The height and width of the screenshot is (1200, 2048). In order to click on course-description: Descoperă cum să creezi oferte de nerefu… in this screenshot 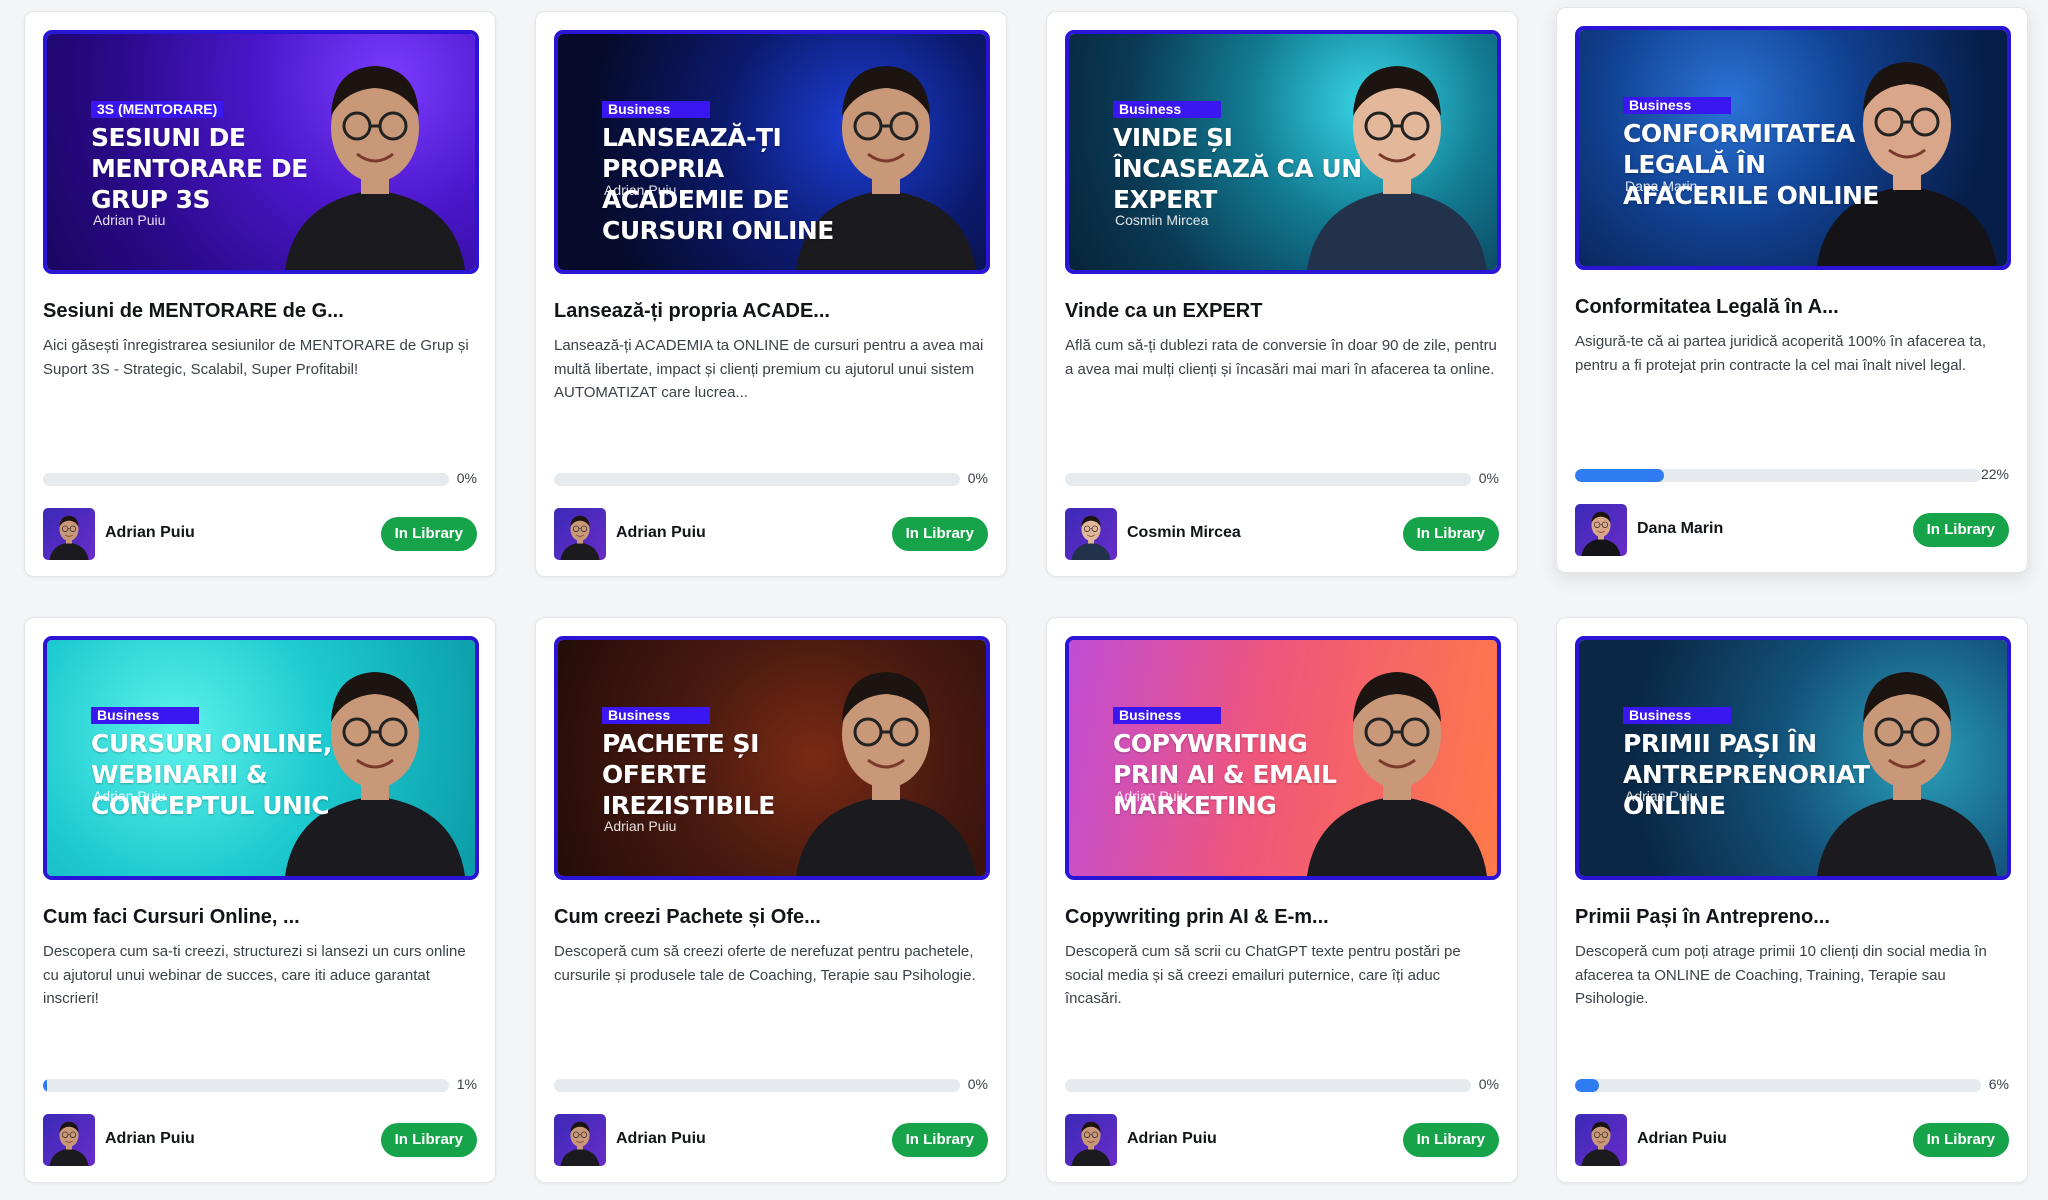, I will do `click(765, 963)`.